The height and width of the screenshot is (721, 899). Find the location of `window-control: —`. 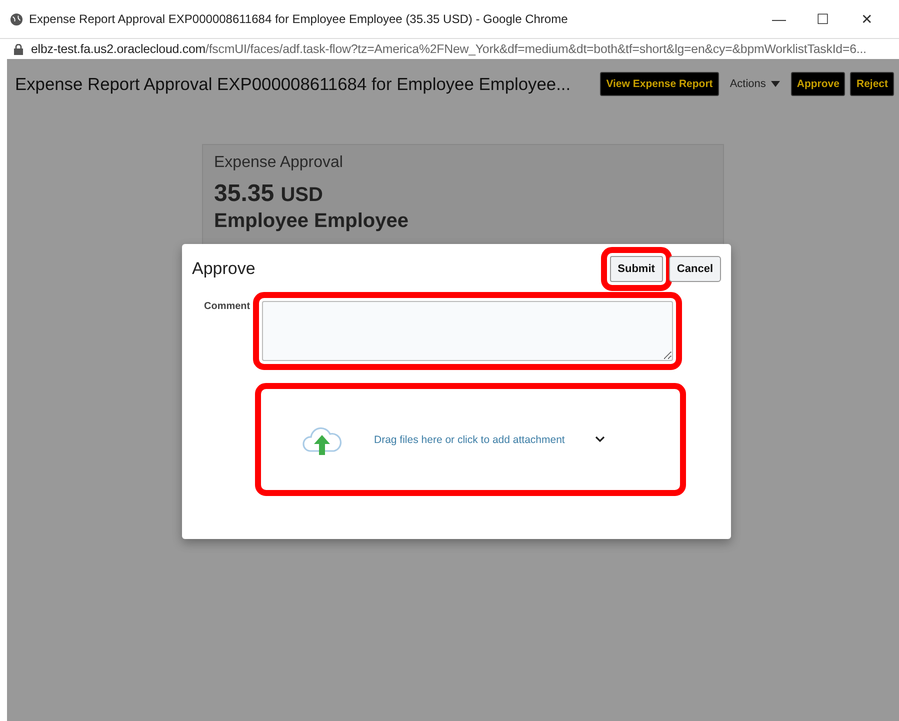

window-control: — is located at coordinates (779, 19).